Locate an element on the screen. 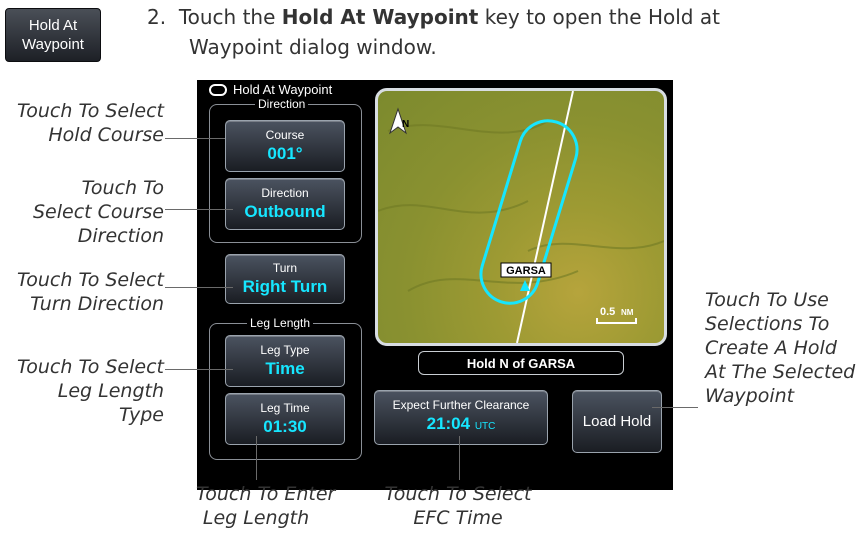 The height and width of the screenshot is (535, 864). waypoint-label: GARSA is located at coordinates (526, 271).